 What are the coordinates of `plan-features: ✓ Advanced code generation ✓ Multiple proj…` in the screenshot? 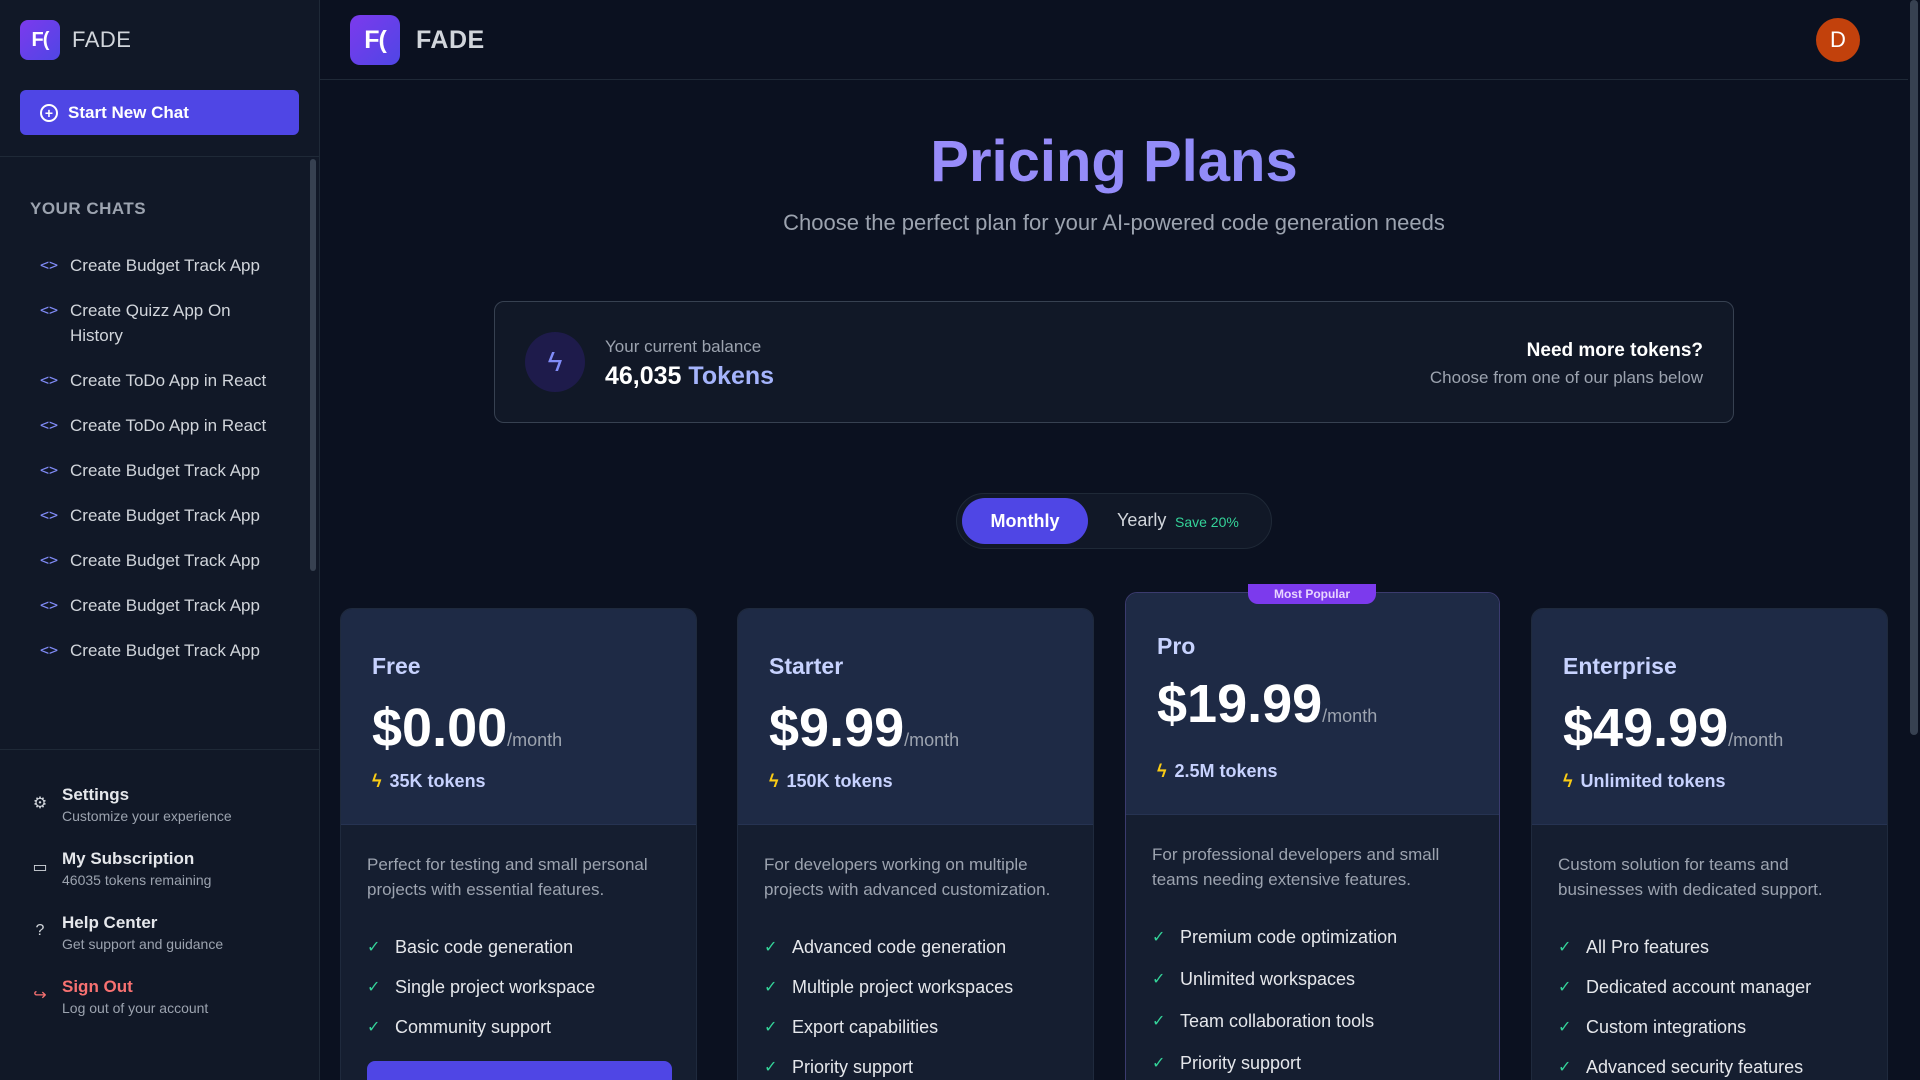 It's located at (888, 1003).